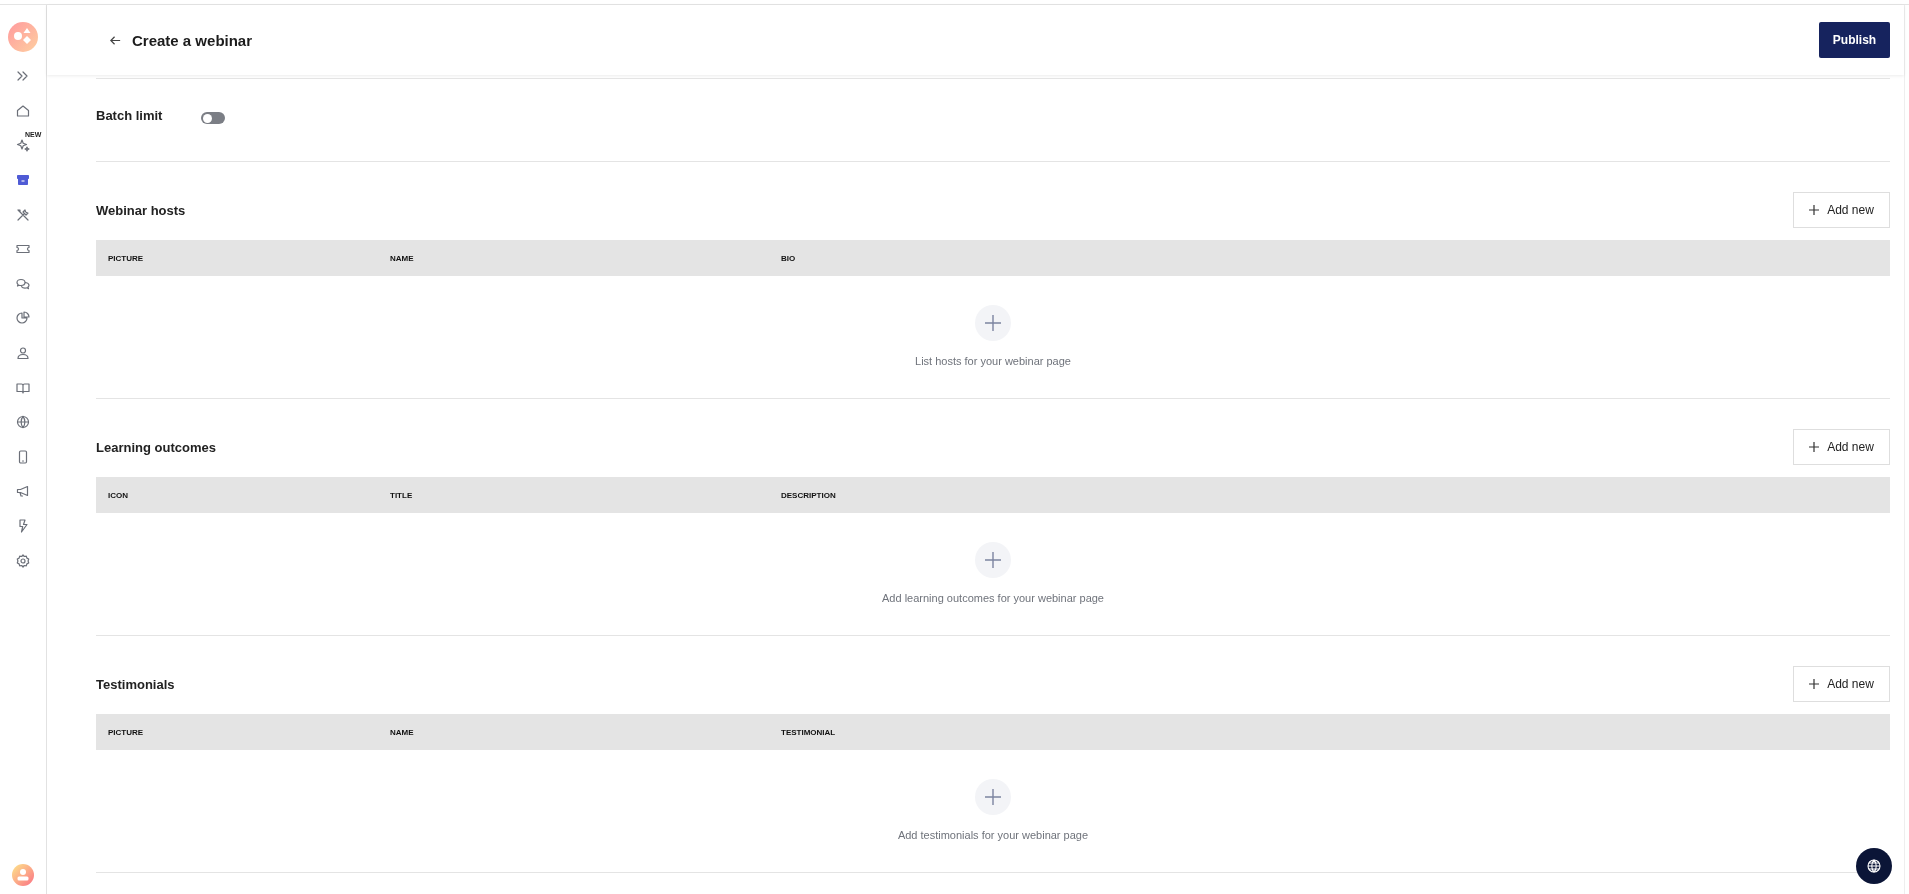 This screenshot has width=1909, height=894. I want to click on publish-button: Publish, so click(1854, 40).